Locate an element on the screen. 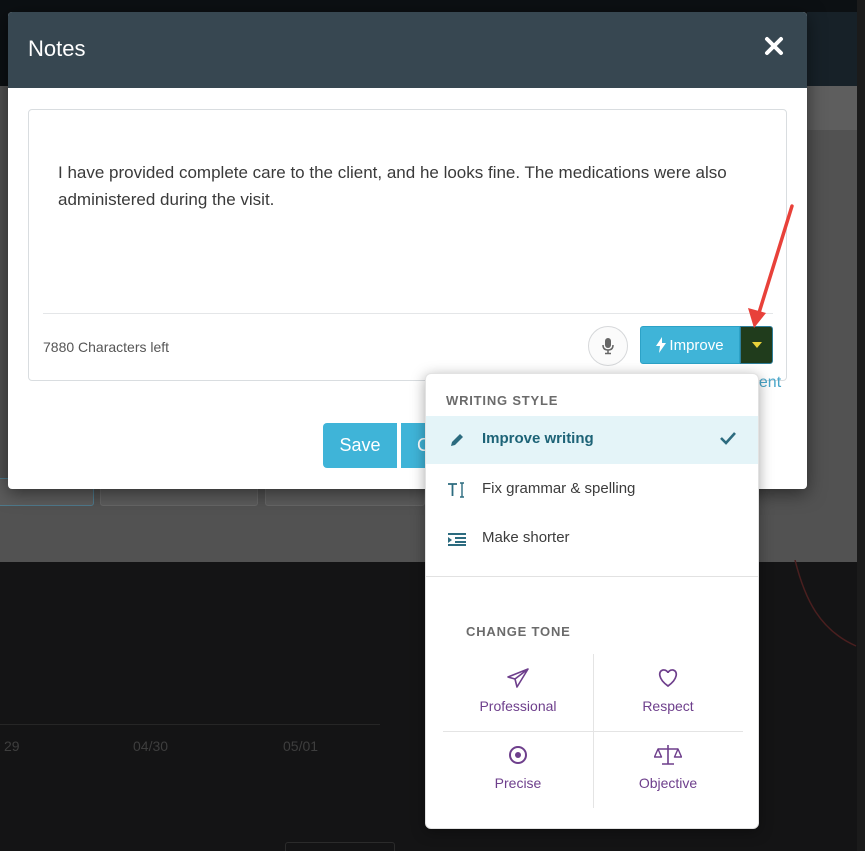 This screenshot has height=851, width=865. tone-label: Professional is located at coordinates (518, 706).